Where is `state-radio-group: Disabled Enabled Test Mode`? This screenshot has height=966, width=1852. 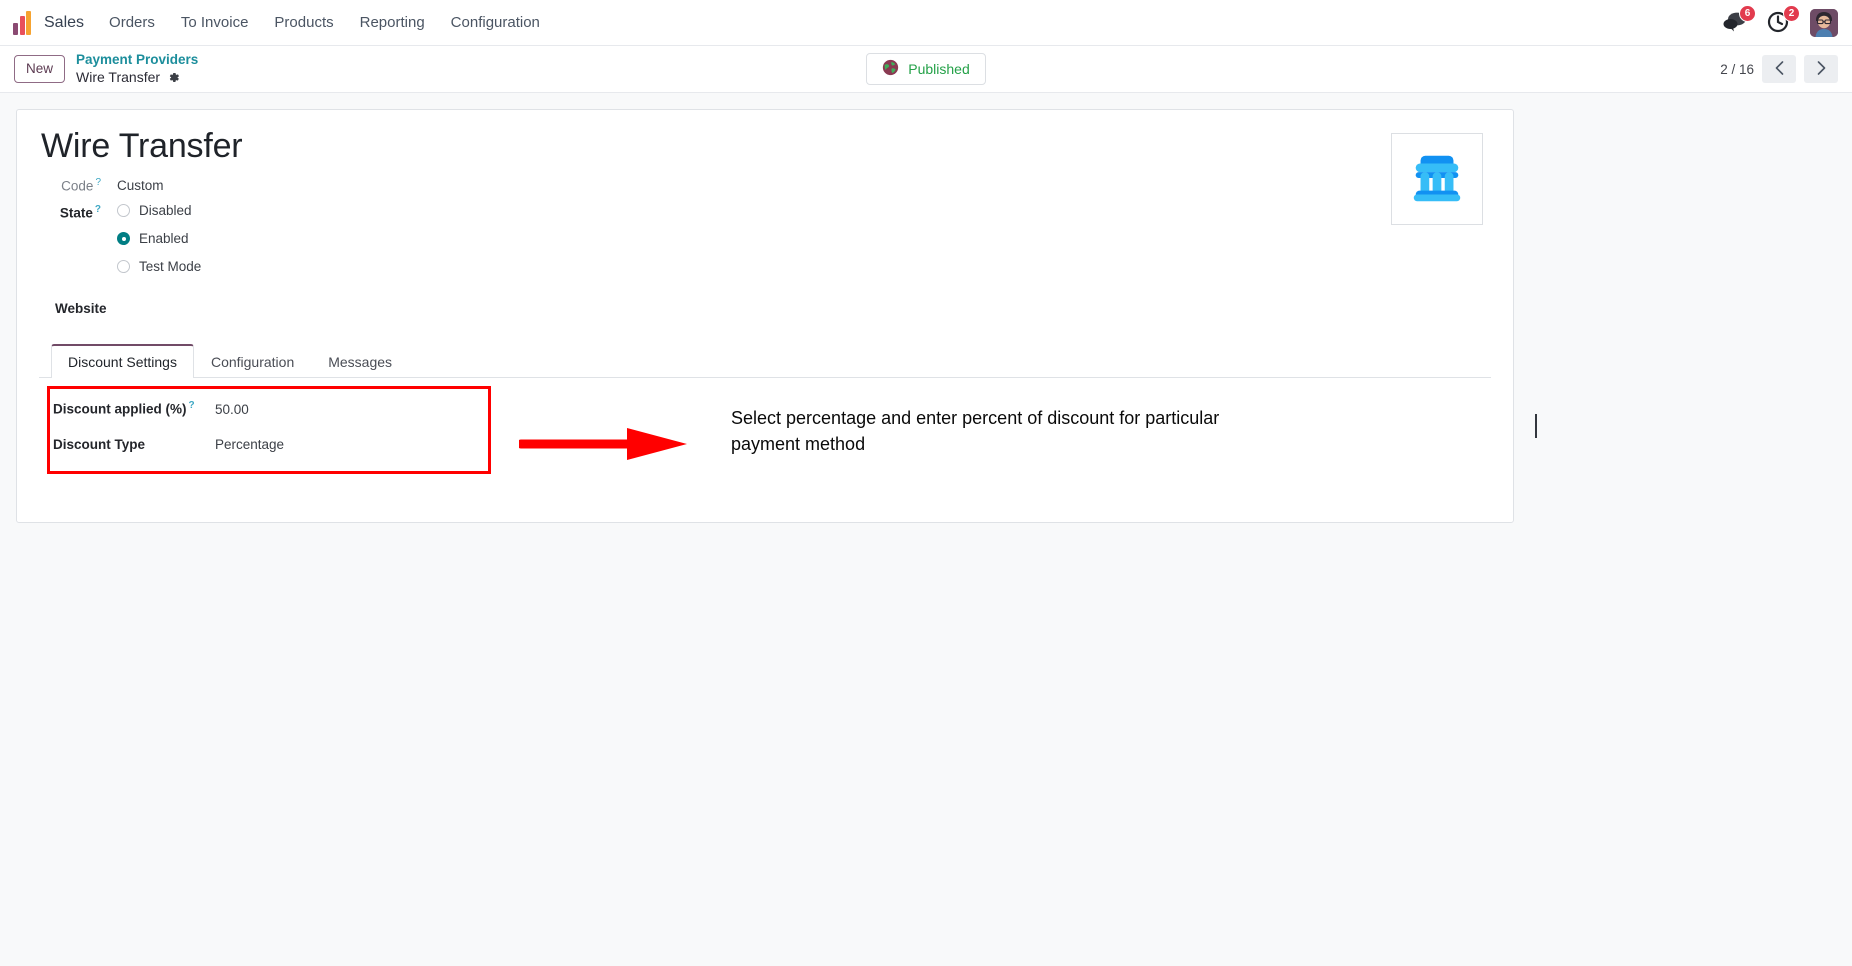 state-radio-group: Disabled Enabled Test Mode is located at coordinates (159, 238).